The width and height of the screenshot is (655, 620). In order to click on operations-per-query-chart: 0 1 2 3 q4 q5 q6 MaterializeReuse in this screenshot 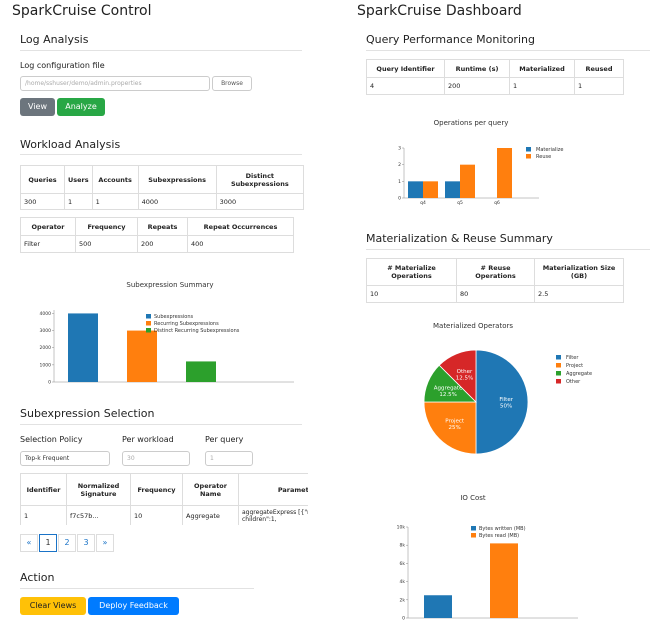, I will do `click(480, 176)`.